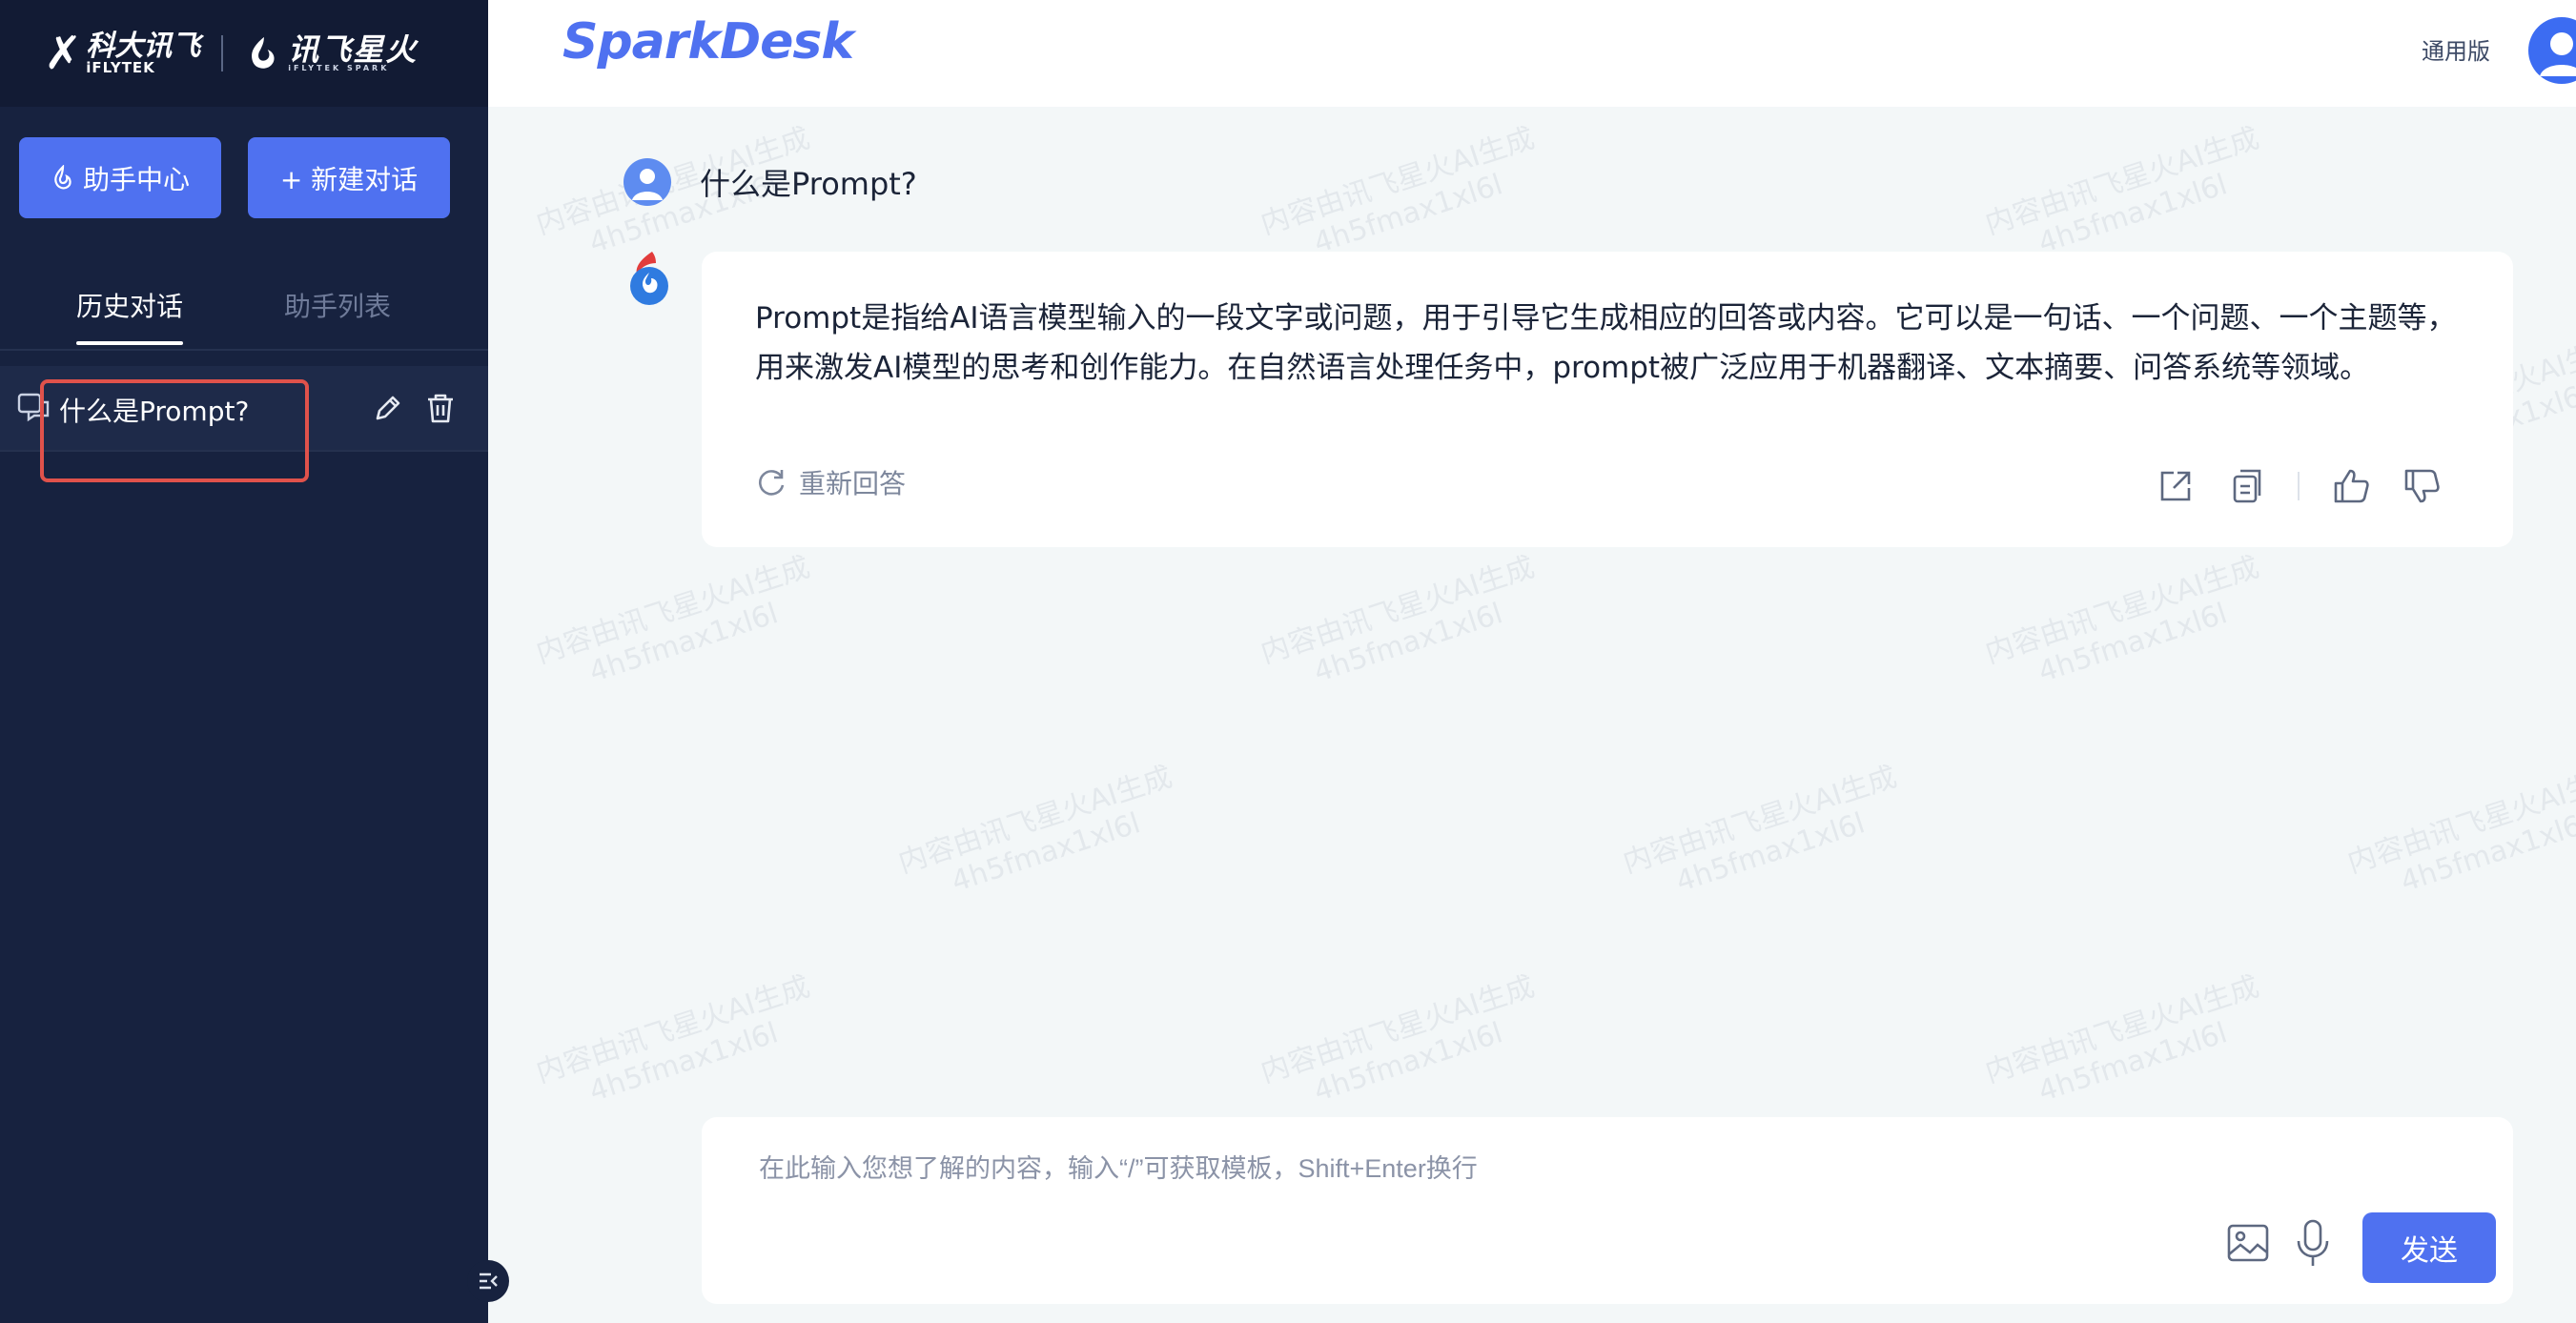 The width and height of the screenshot is (2576, 1323). What do you see at coordinates (2429, 1247) in the screenshot?
I see `send-button: 发送` at bounding box center [2429, 1247].